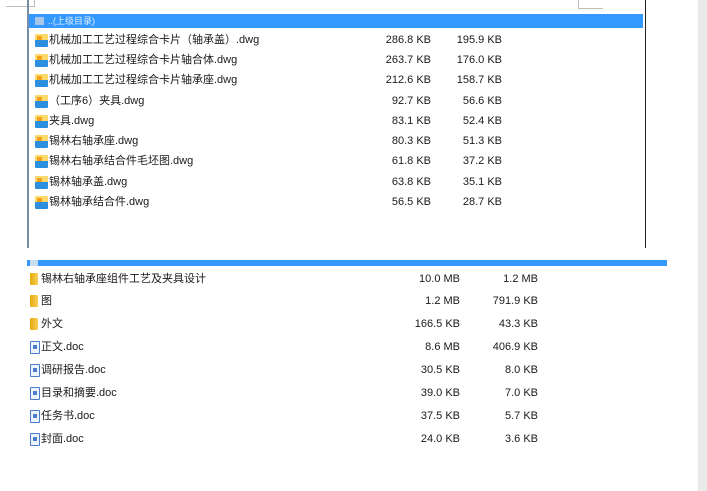  What do you see at coordinates (411, 182) in the screenshot?
I see `file-size: 63.8 KB` at bounding box center [411, 182].